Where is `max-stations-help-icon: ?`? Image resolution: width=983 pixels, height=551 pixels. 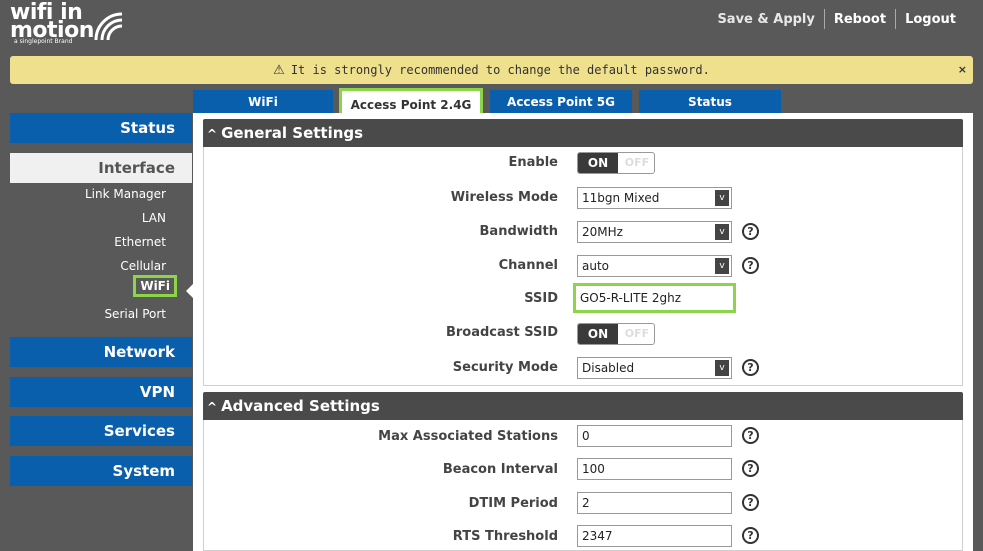 max-stations-help-icon: ? is located at coordinates (750, 435).